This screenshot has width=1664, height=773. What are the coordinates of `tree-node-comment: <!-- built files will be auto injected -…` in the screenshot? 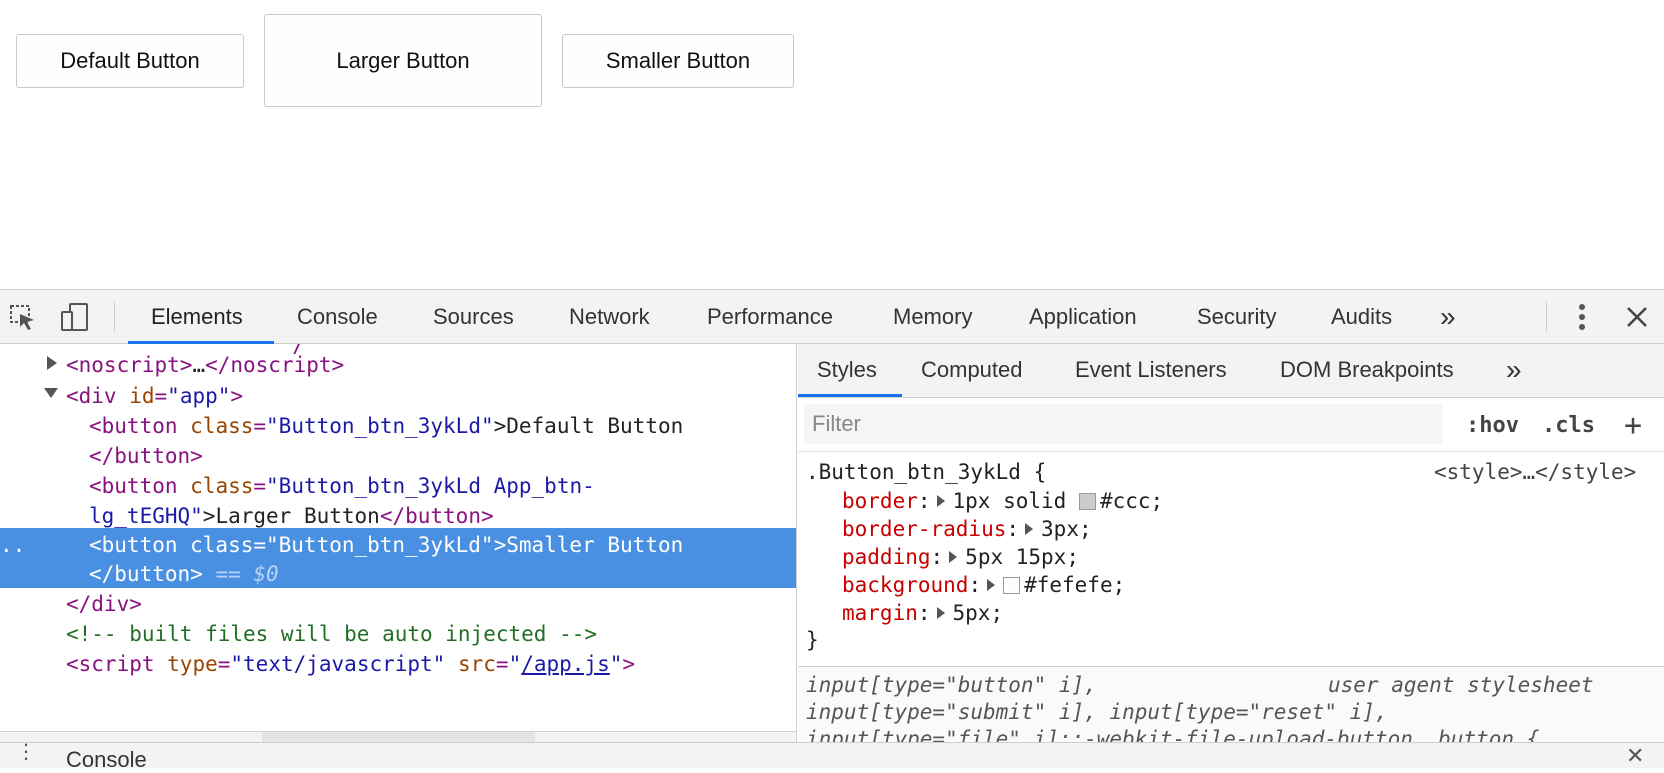 It's located at (331, 634).